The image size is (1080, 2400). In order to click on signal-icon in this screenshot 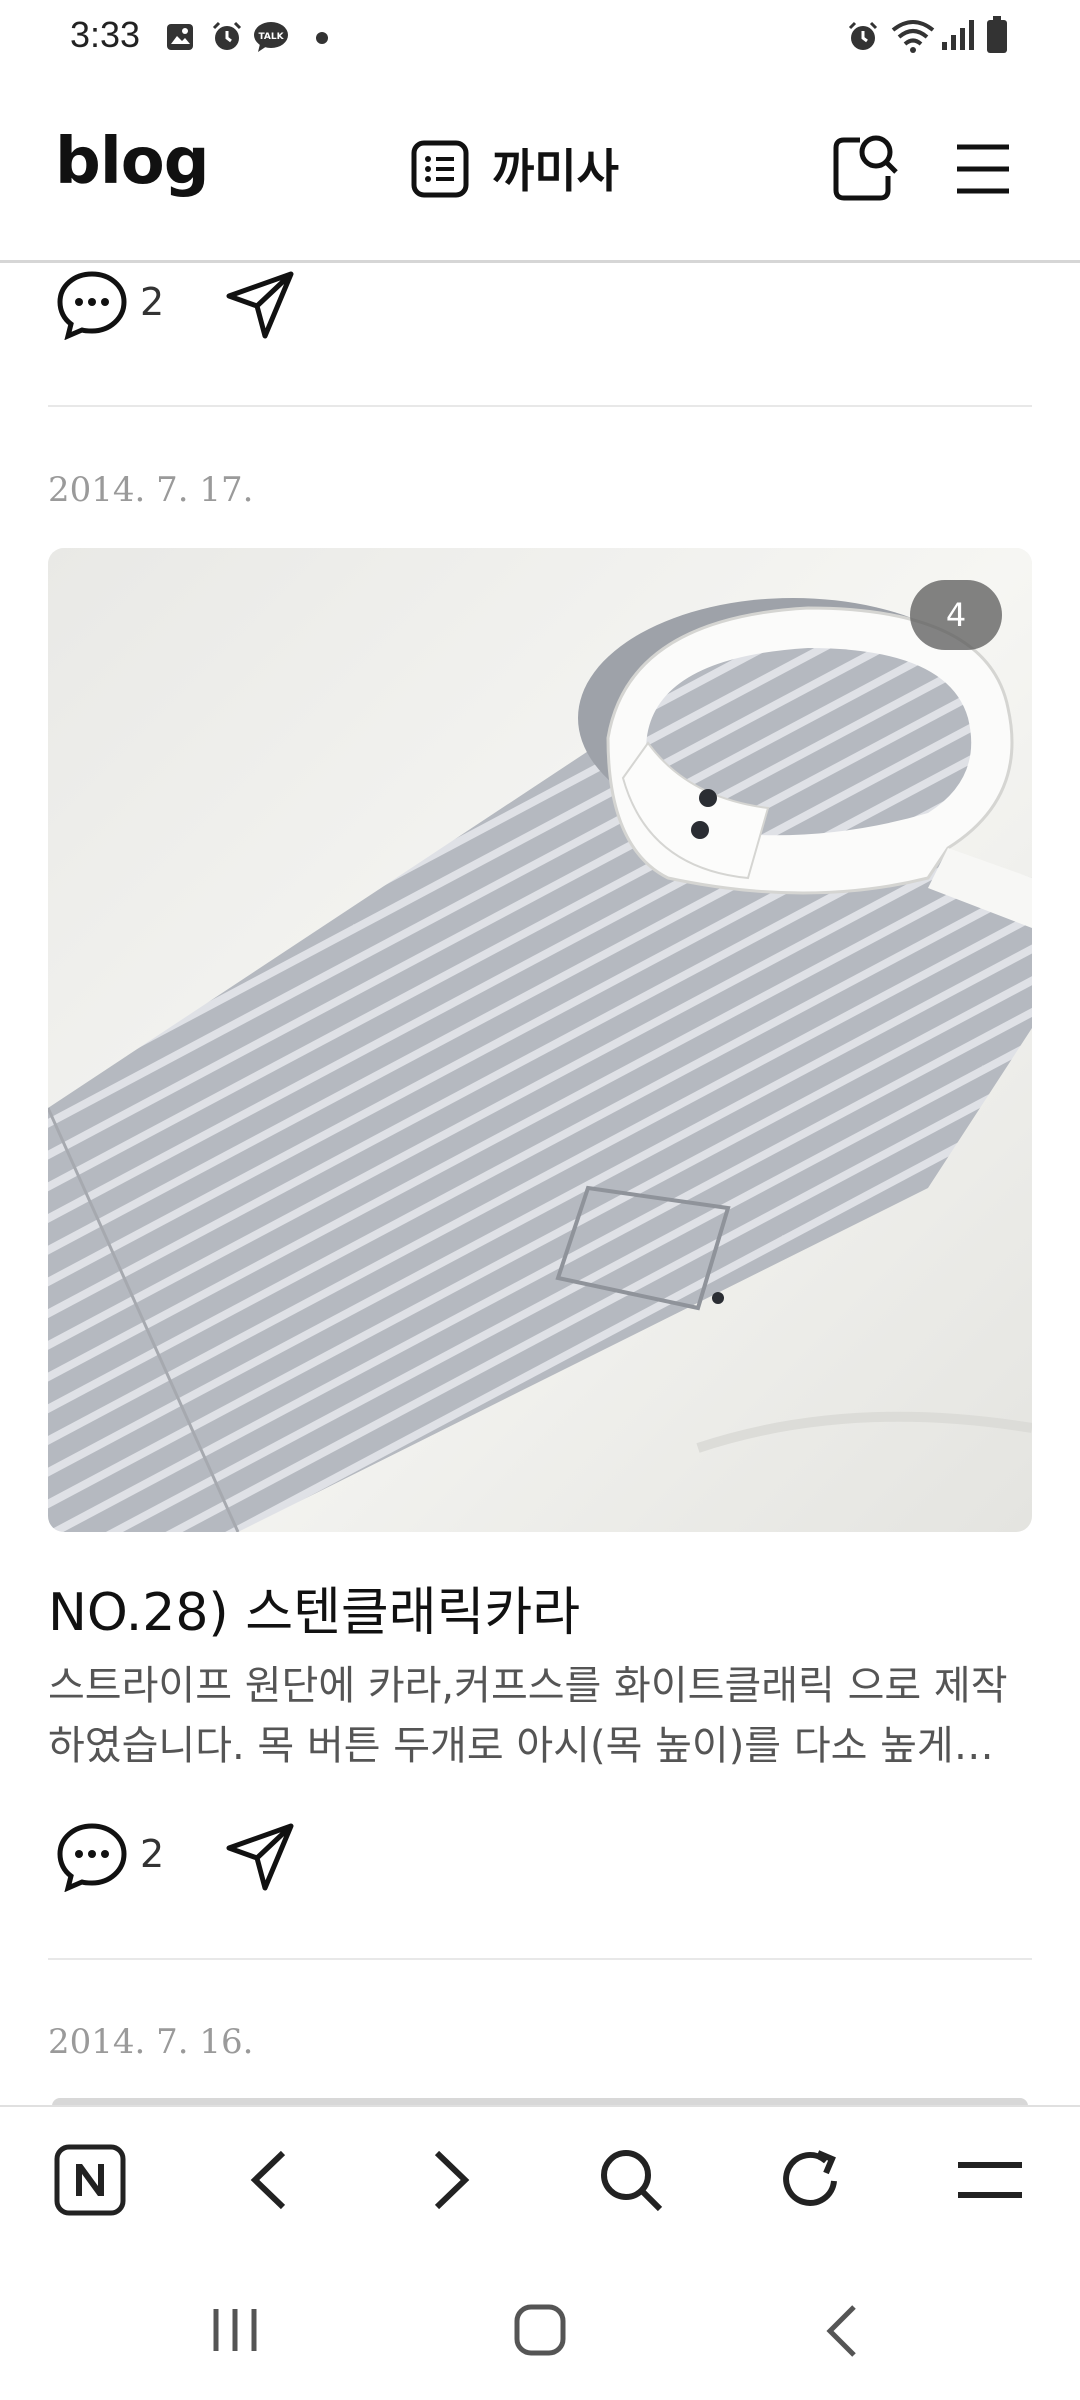, I will do `click(958, 35)`.